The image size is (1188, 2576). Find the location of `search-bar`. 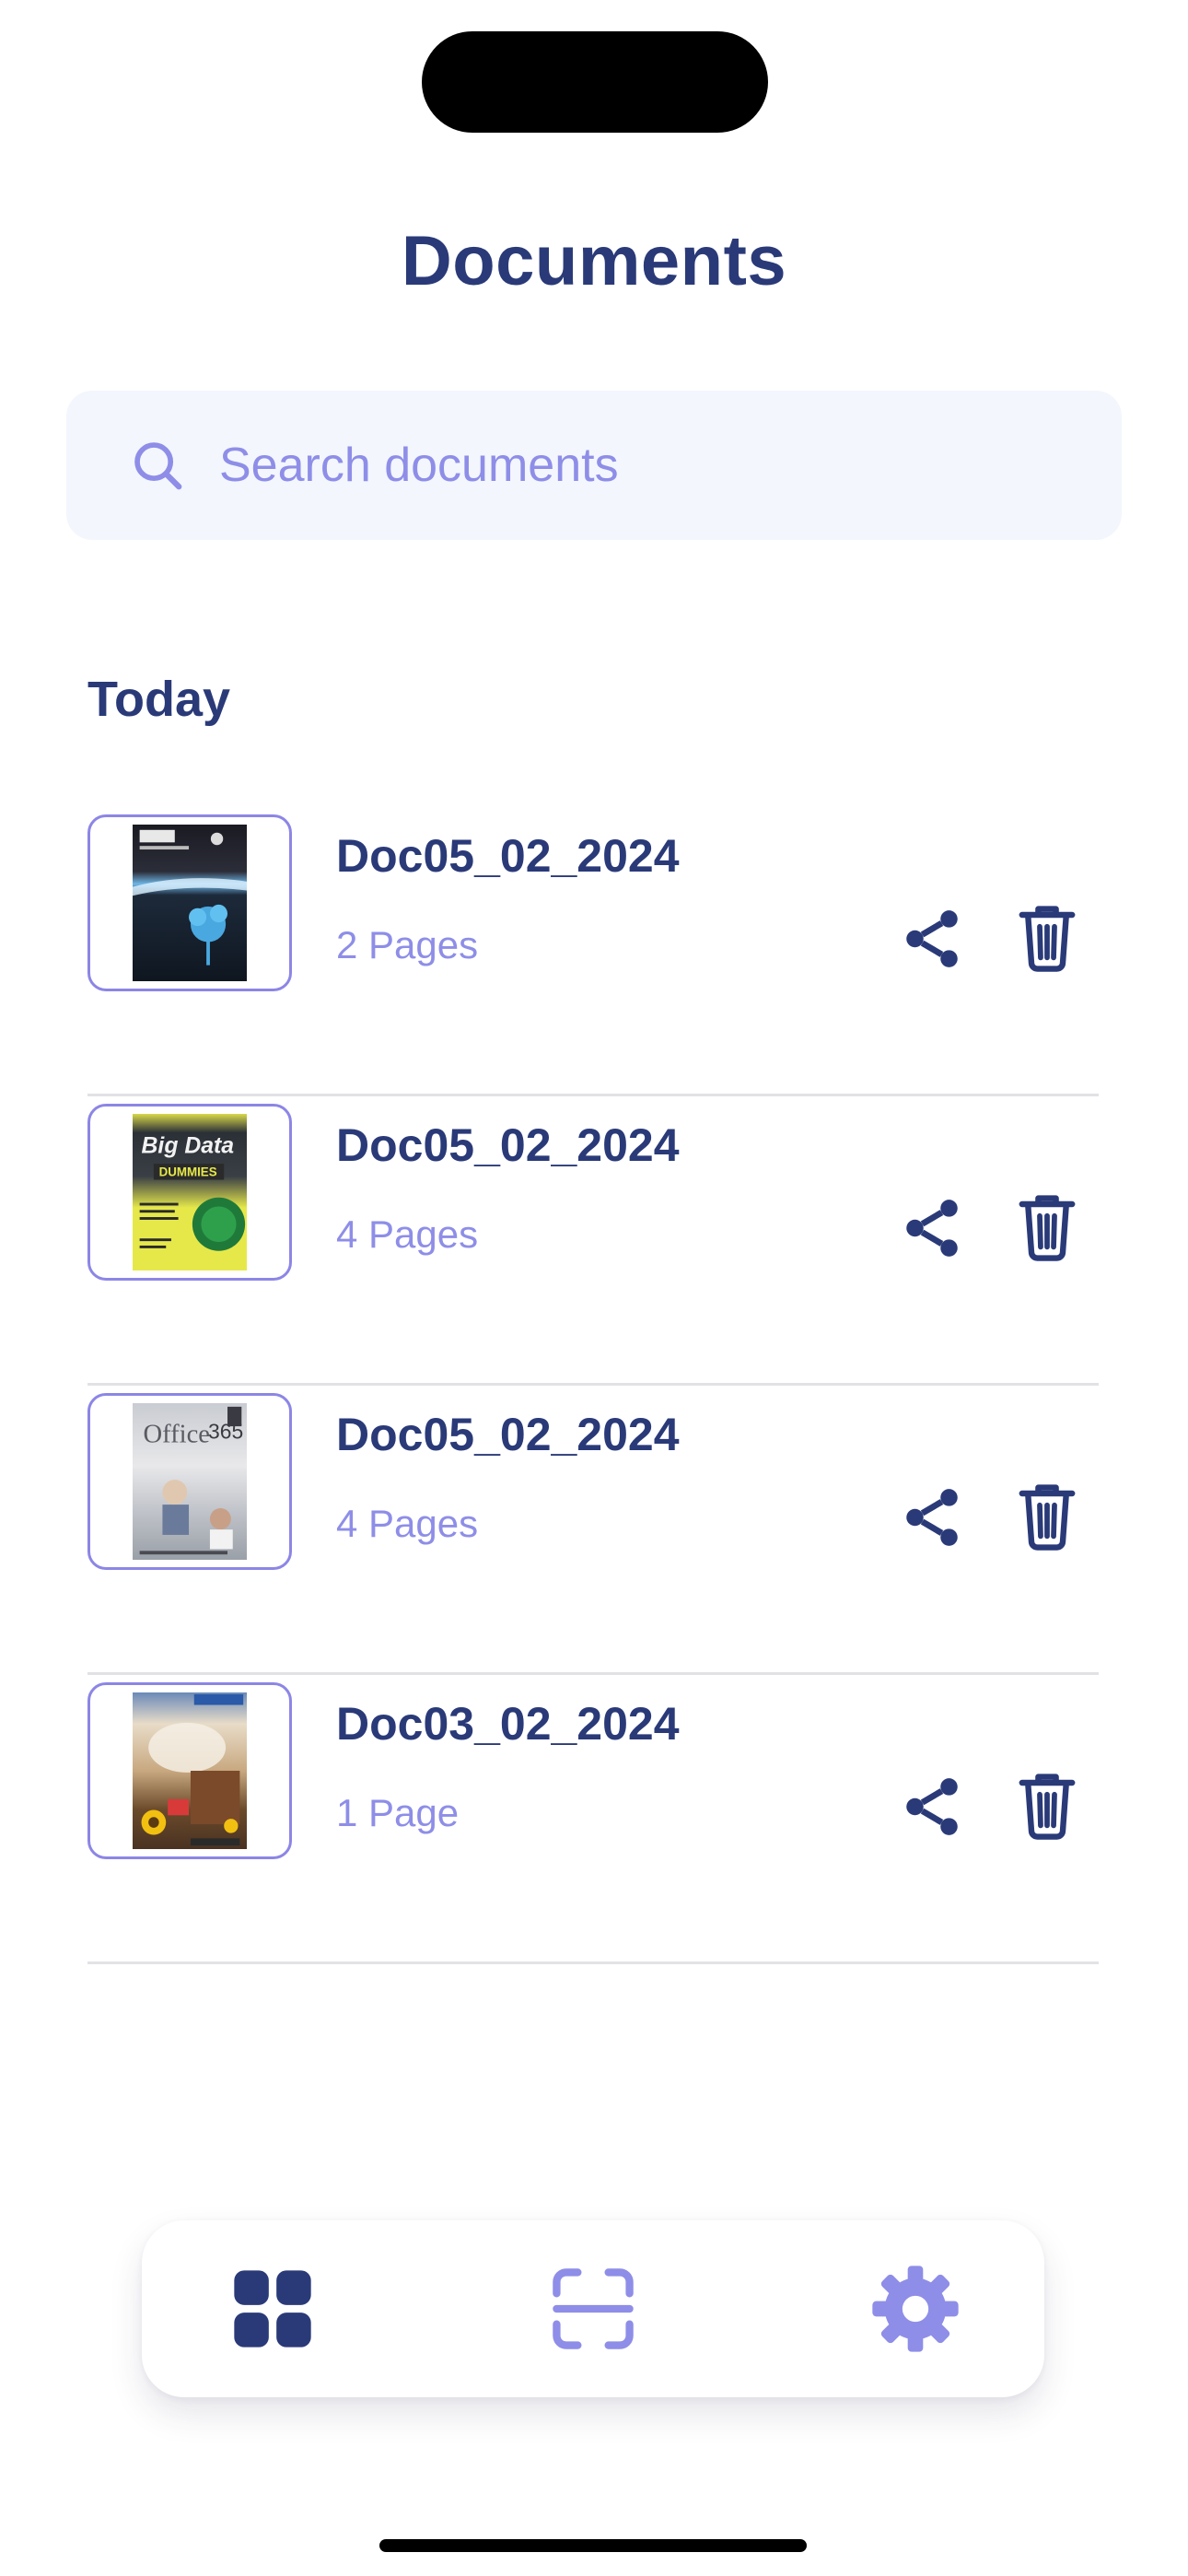

search-bar is located at coordinates (594, 465).